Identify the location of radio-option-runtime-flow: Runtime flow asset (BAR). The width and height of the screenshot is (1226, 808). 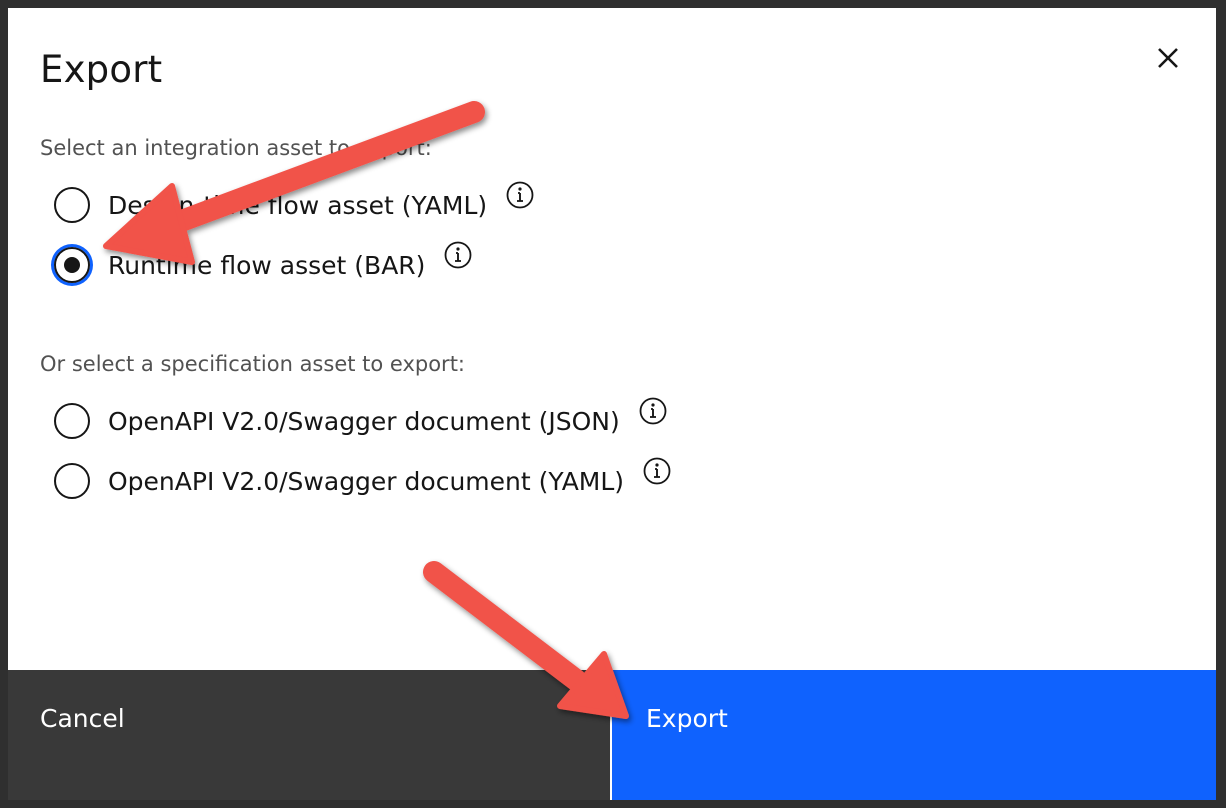
(263, 263).